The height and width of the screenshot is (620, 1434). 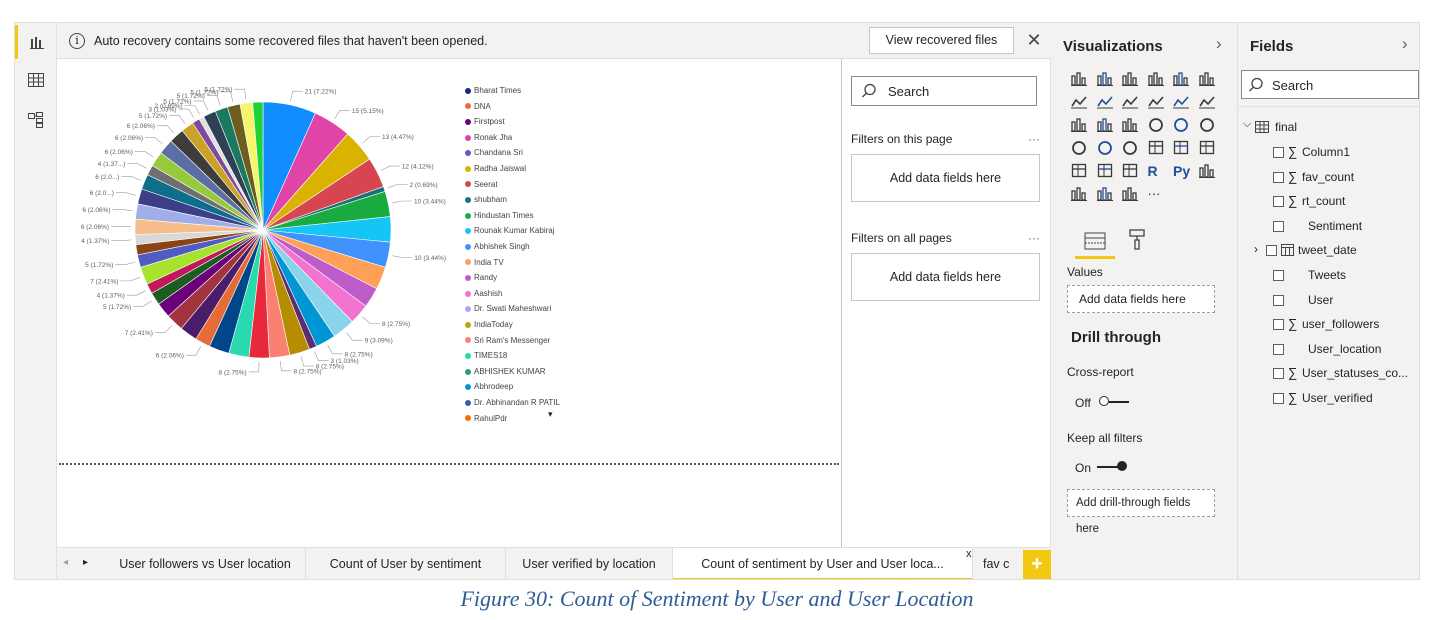 What do you see at coordinates (205, 563) in the screenshot?
I see `page-tab: User followers vs User location` at bounding box center [205, 563].